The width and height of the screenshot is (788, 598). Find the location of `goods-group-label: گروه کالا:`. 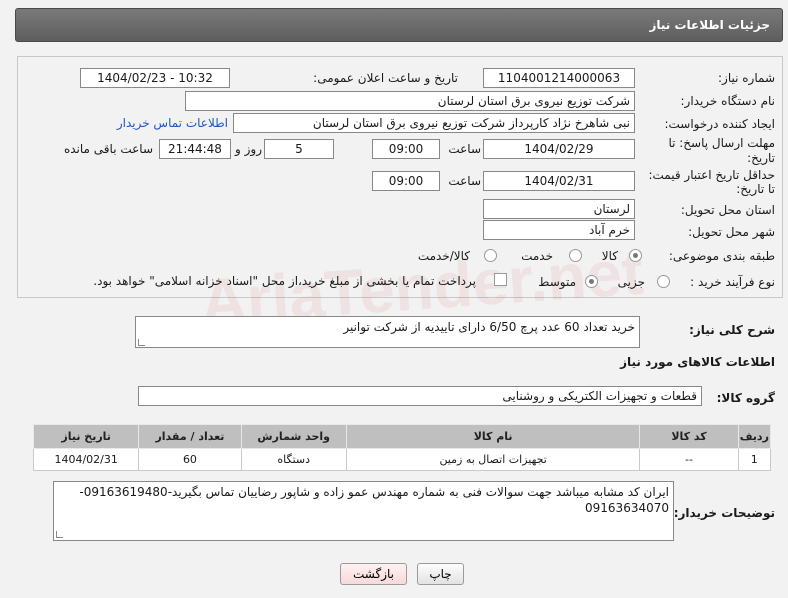

goods-group-label: گروه کالا: is located at coordinates (745, 398).